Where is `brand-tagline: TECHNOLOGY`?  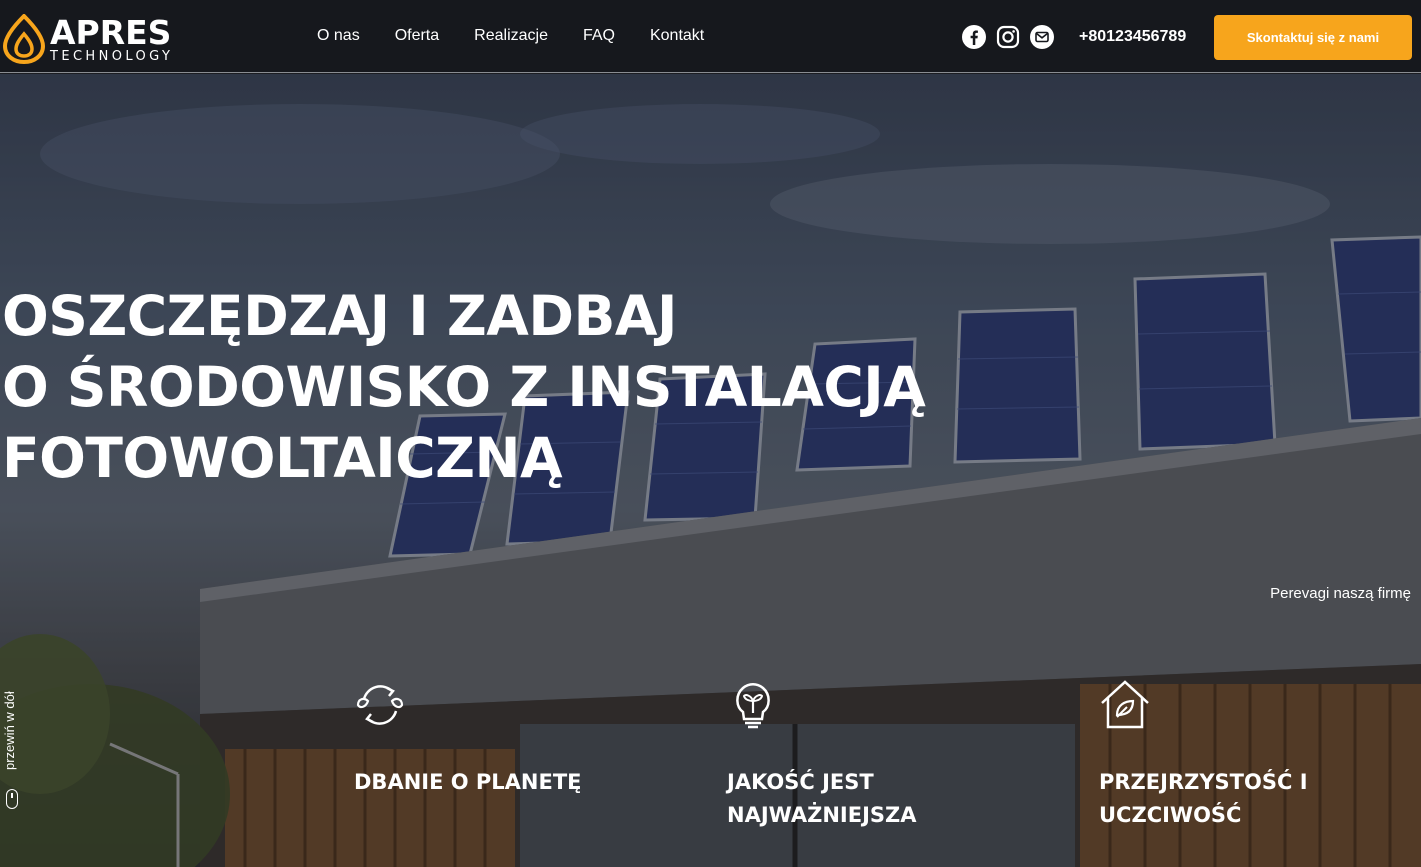 brand-tagline: TECHNOLOGY is located at coordinates (112, 56).